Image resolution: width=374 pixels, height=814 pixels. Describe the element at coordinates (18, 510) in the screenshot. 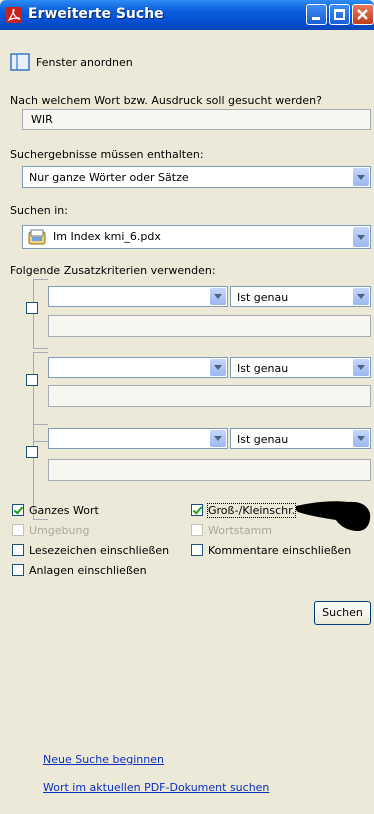

I see `whole-word-checkbox` at that location.